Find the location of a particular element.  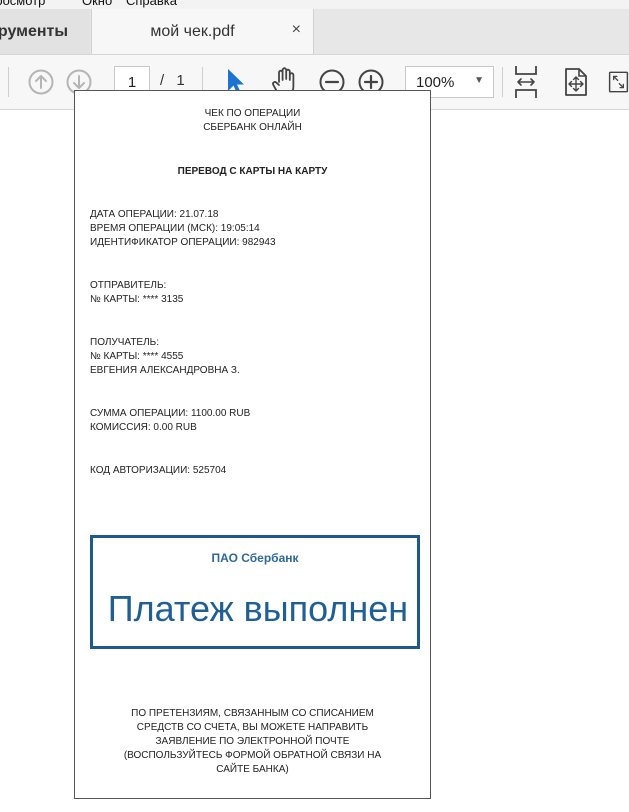

payment-stamp: ПАО Сбербанк Платеж выполнен is located at coordinates (255, 592).